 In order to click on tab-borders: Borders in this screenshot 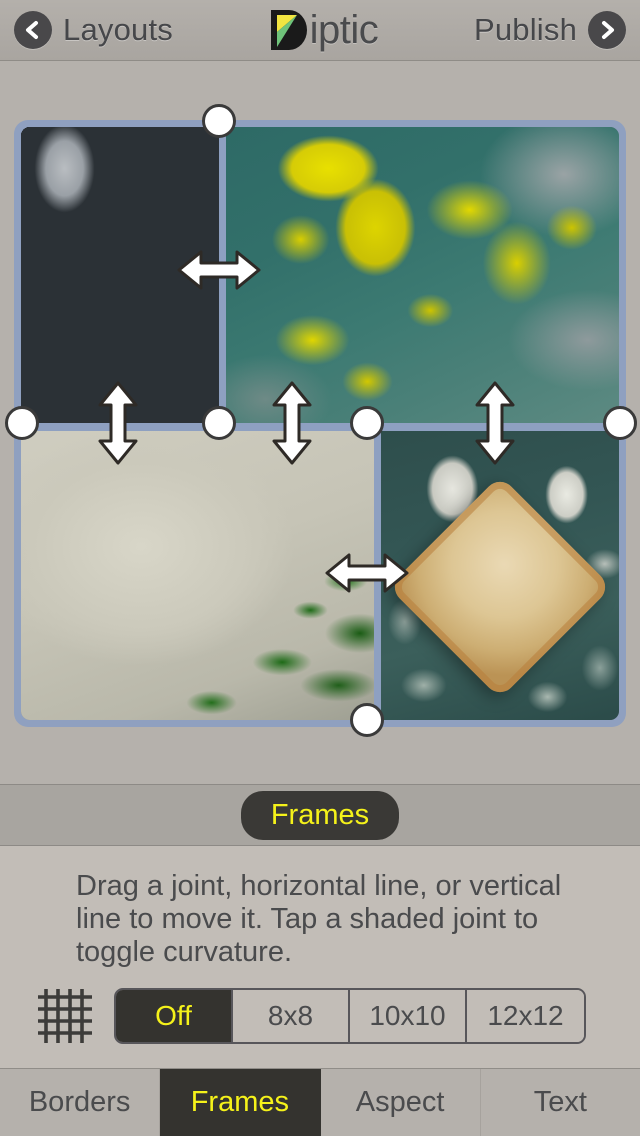, I will do `click(80, 1102)`.